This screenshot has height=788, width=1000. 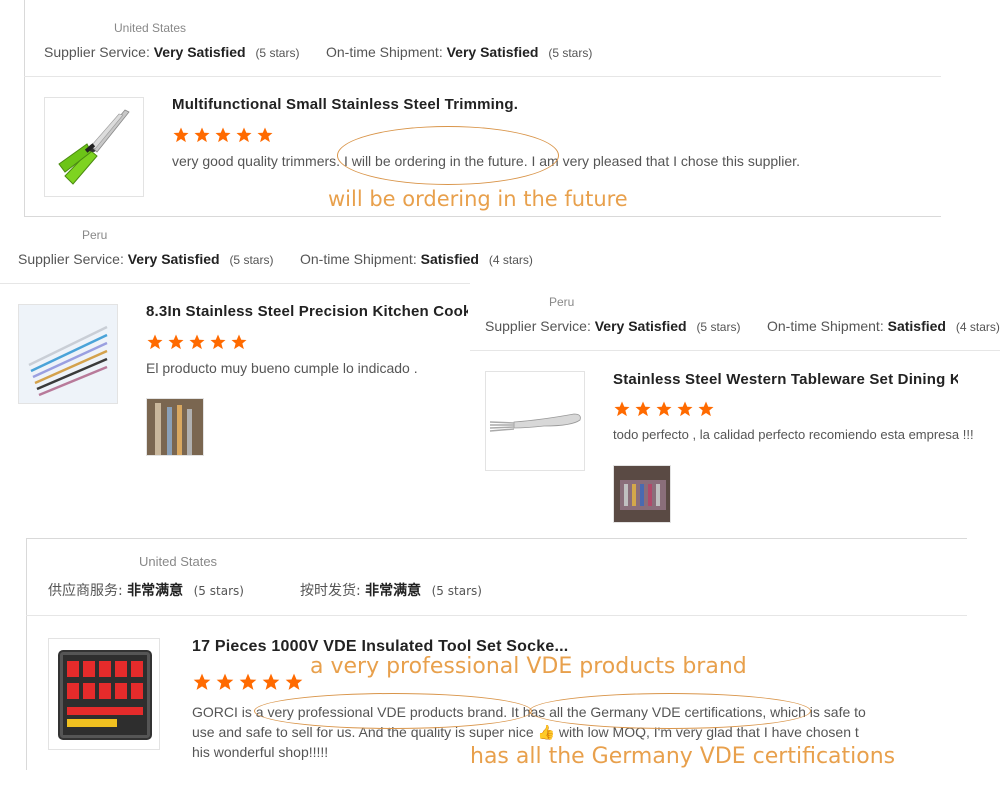 What do you see at coordinates (155, 591) in the screenshot?
I see `supplier-service-value: 非常满意` at bounding box center [155, 591].